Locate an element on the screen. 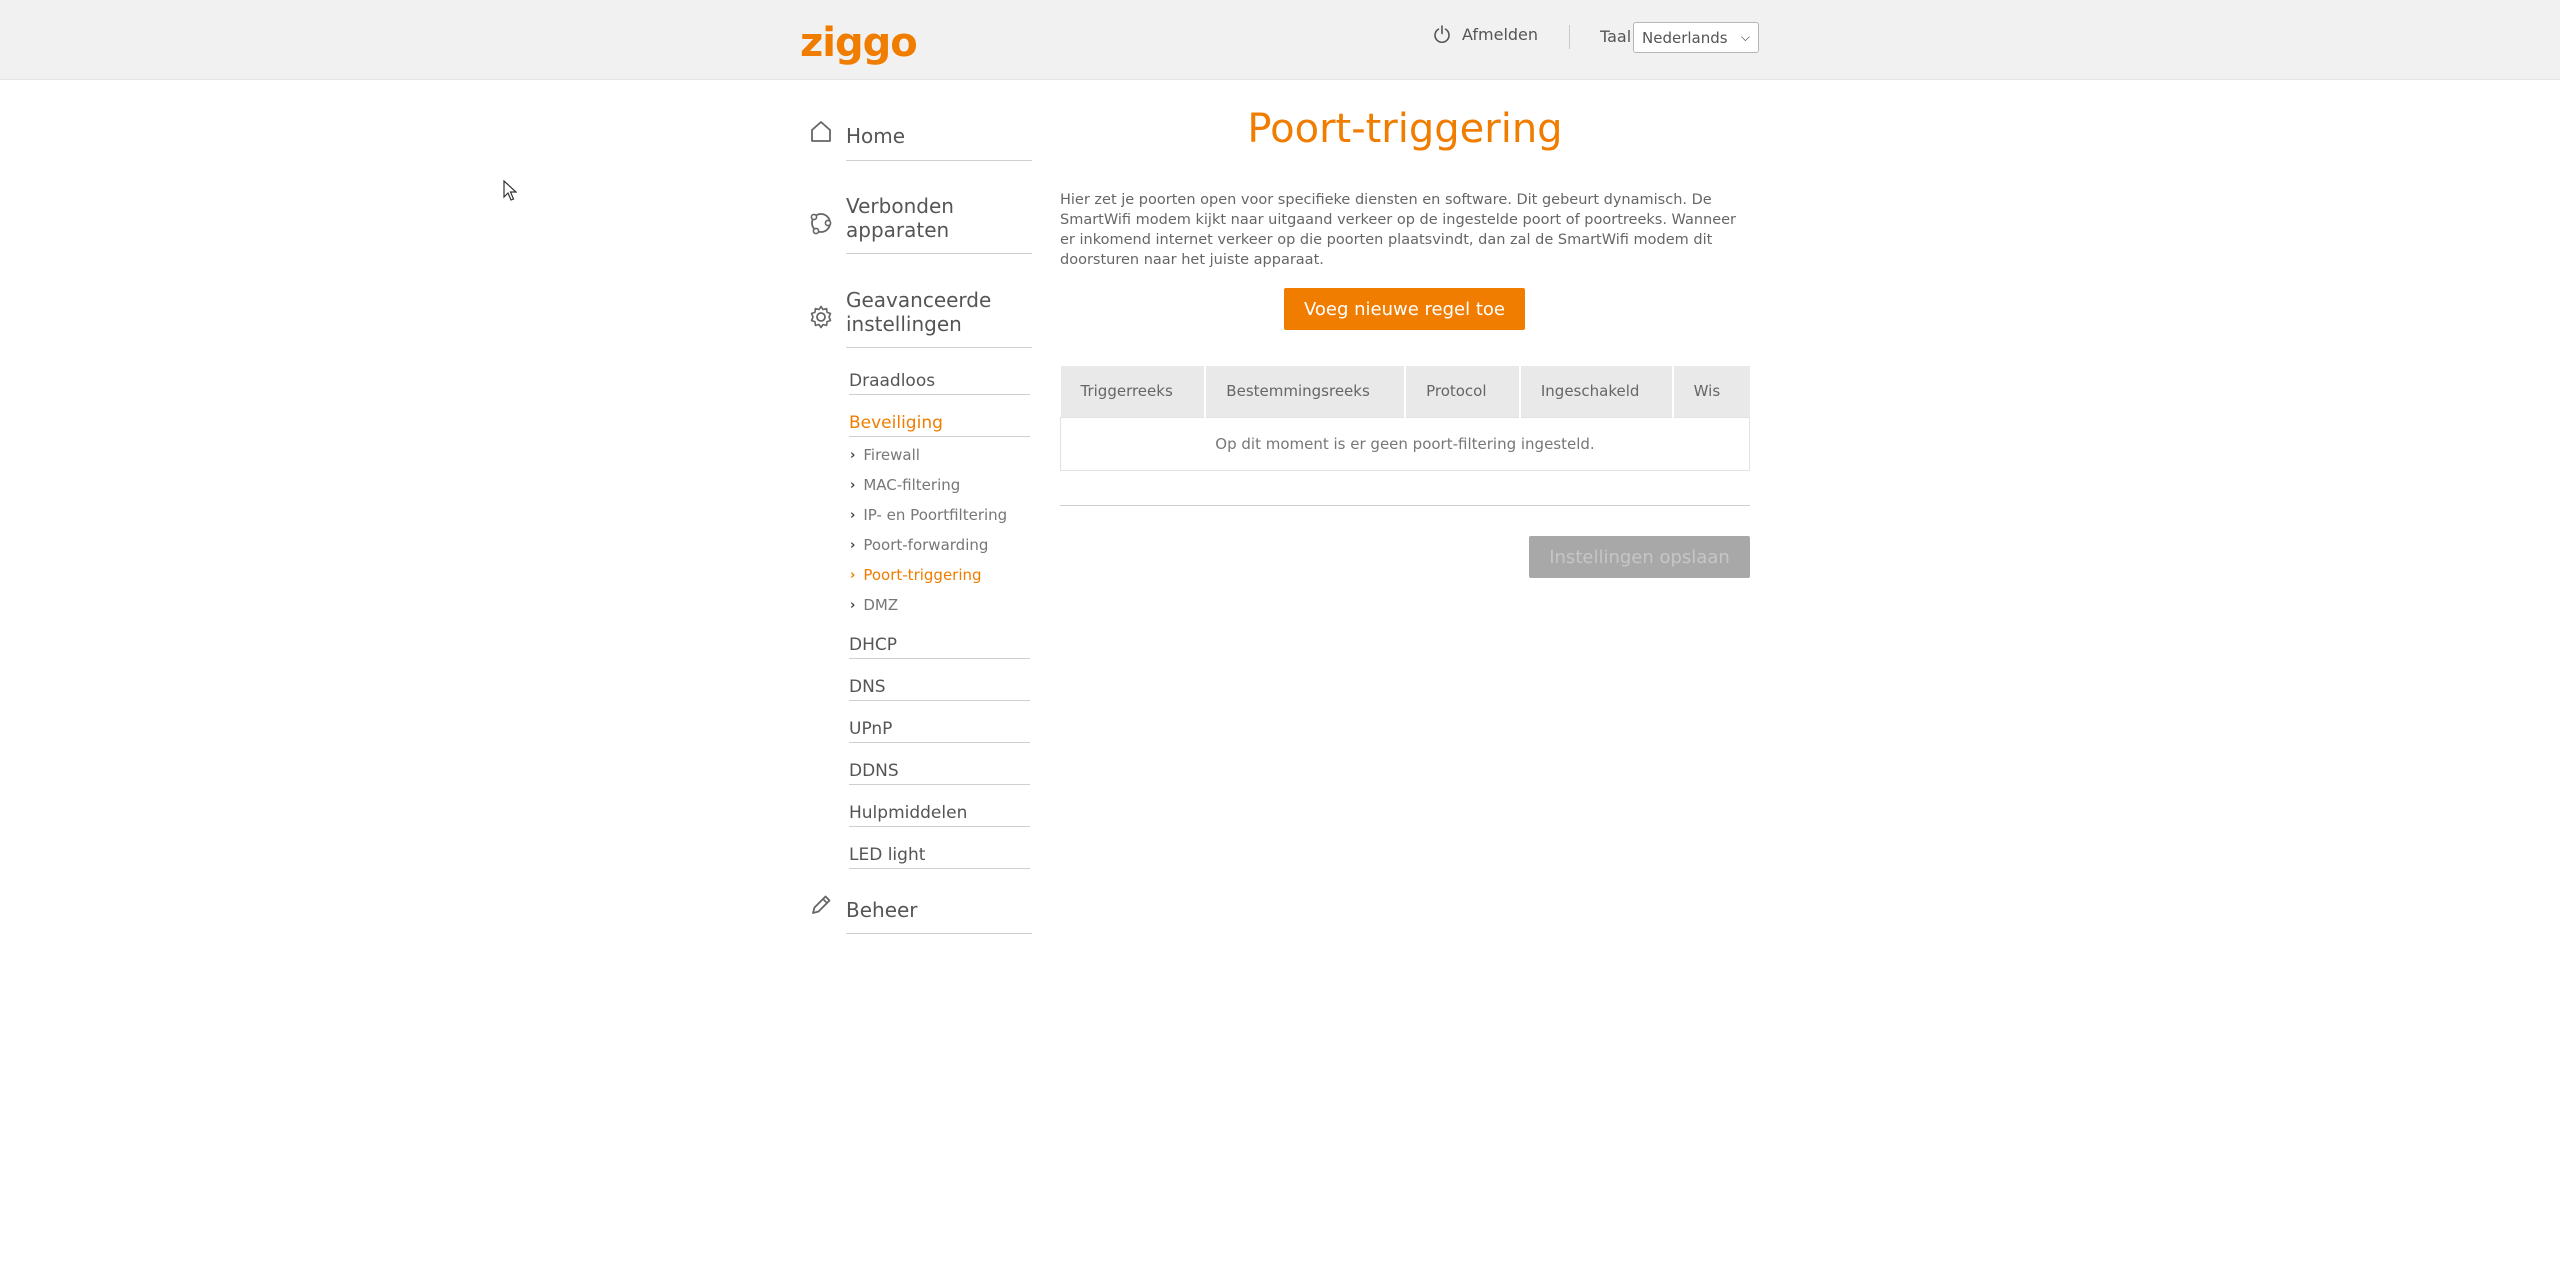  nav-home-label: Home is located at coordinates (876, 136).